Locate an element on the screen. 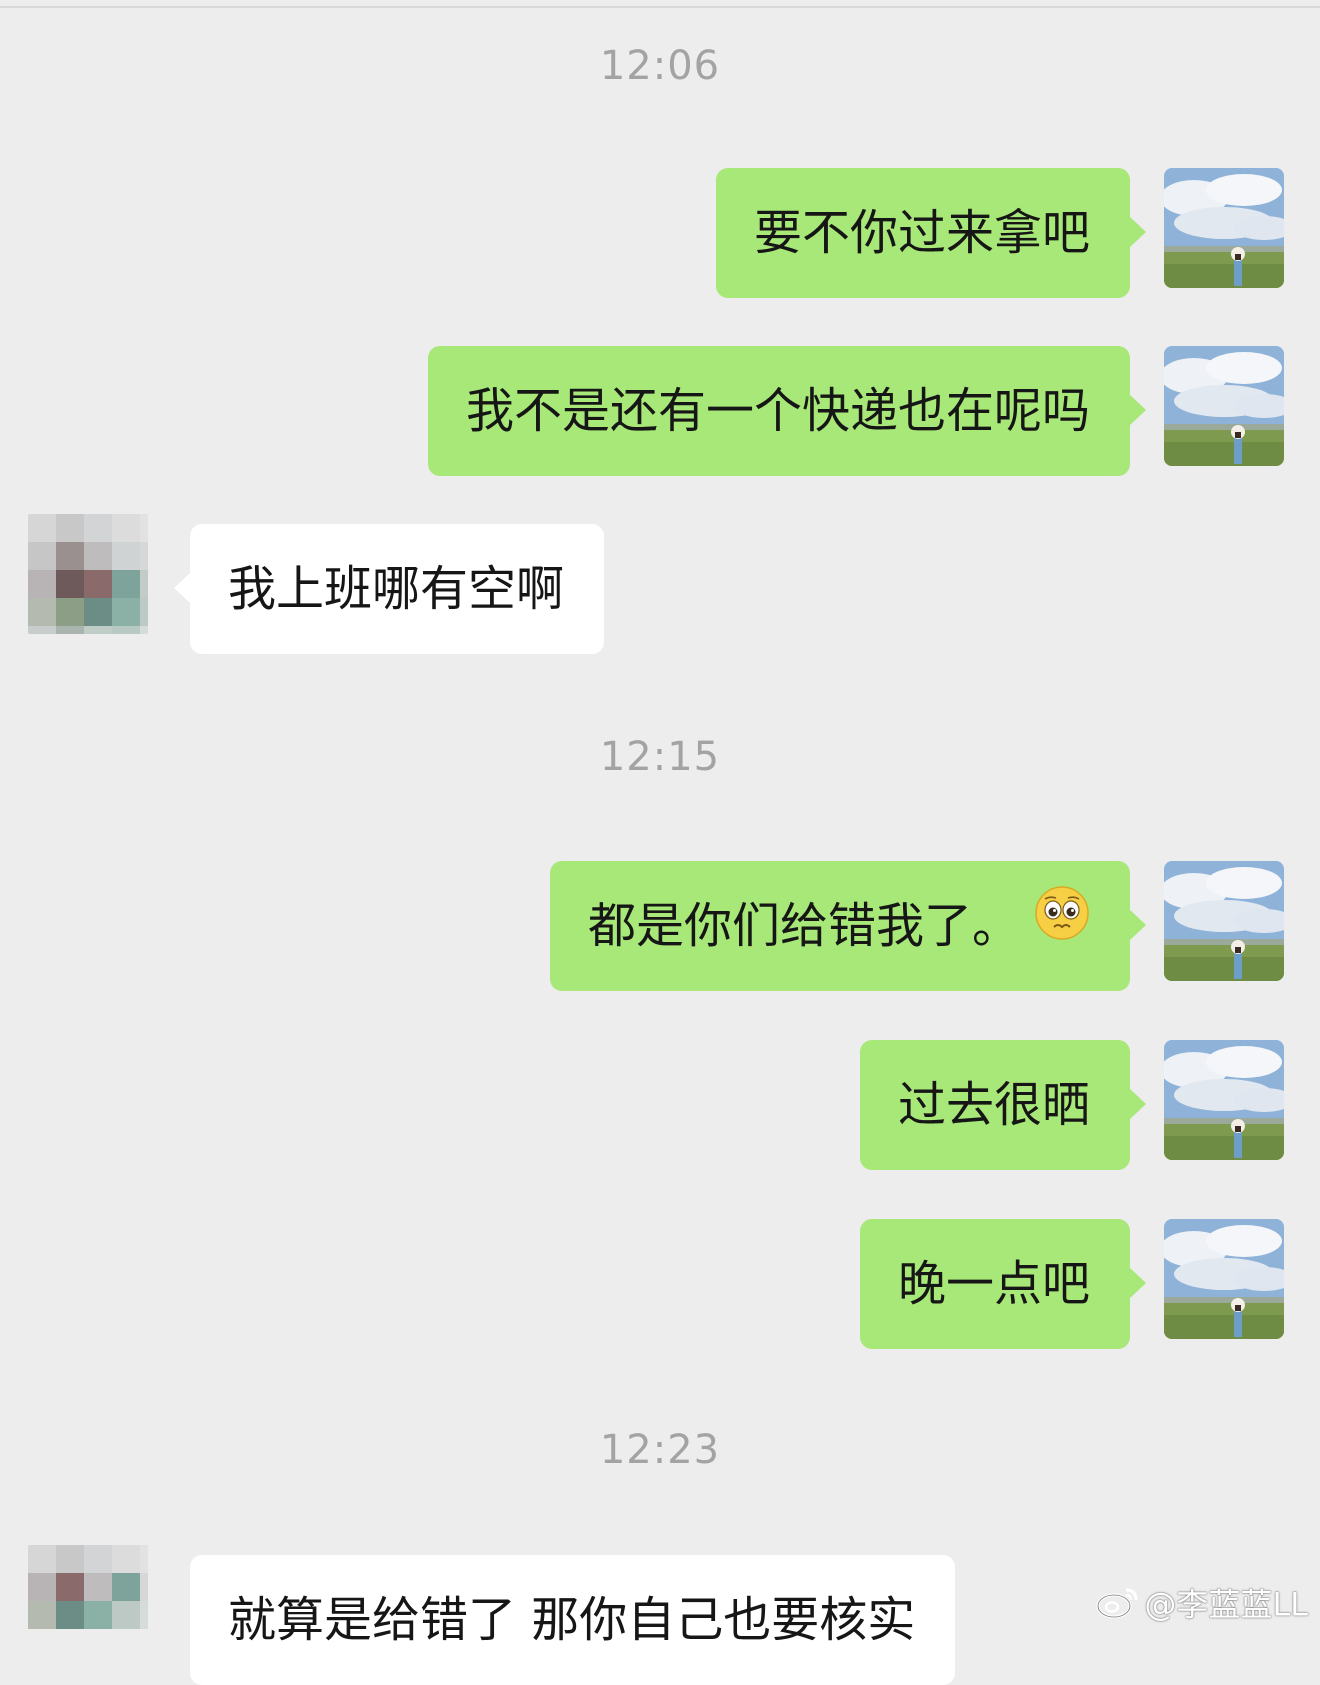 This screenshot has width=1320, height=1685. message-text: 都是你们给错我了。 is located at coordinates (803, 926).